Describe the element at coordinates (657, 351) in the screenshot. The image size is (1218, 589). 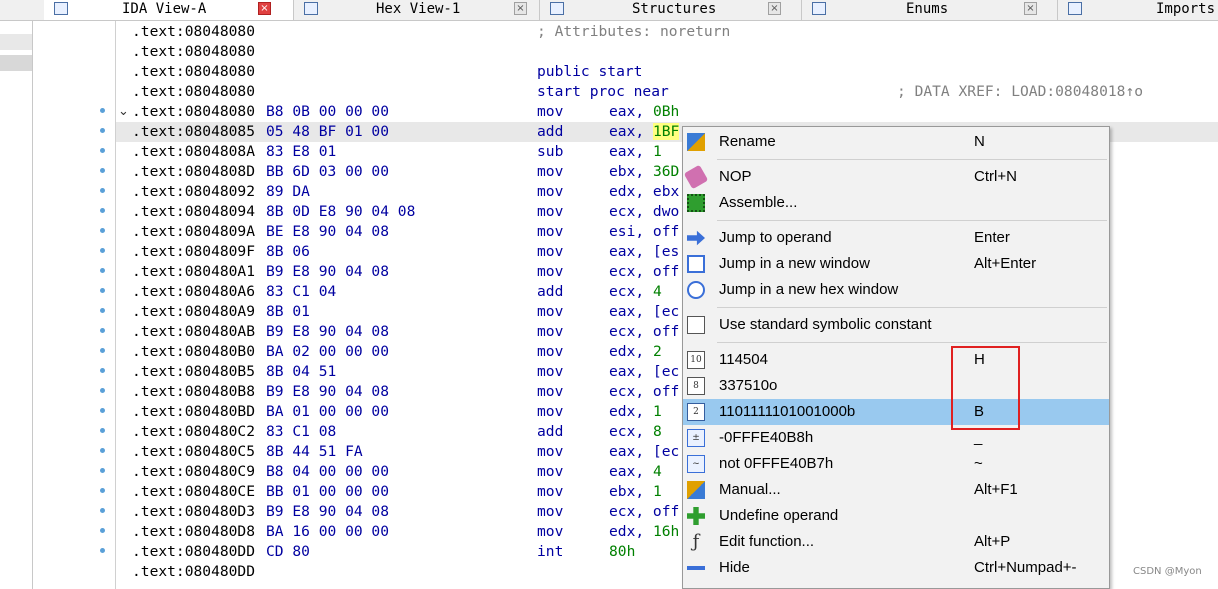
I see `operand-value: 2` at that location.